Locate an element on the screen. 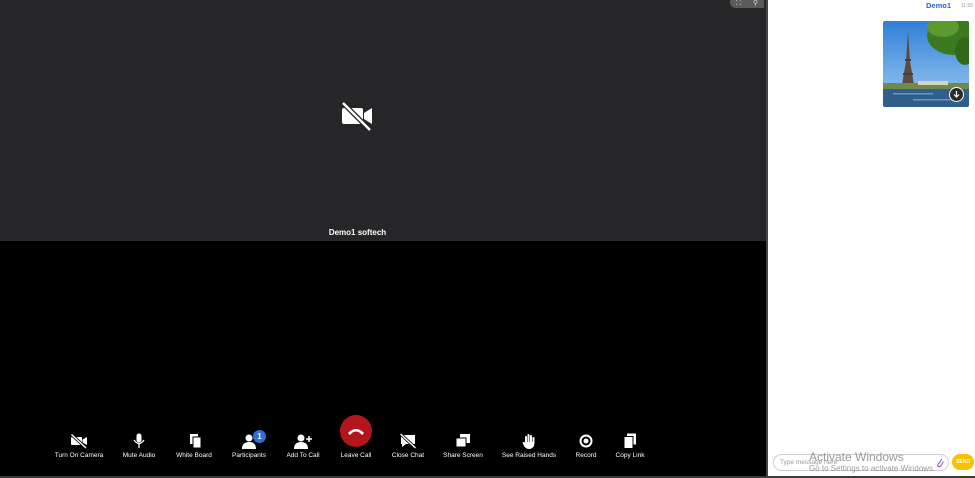 Image resolution: width=975 pixels, height=478 pixels. message-sender: Demo1 is located at coordinates (938, 5).